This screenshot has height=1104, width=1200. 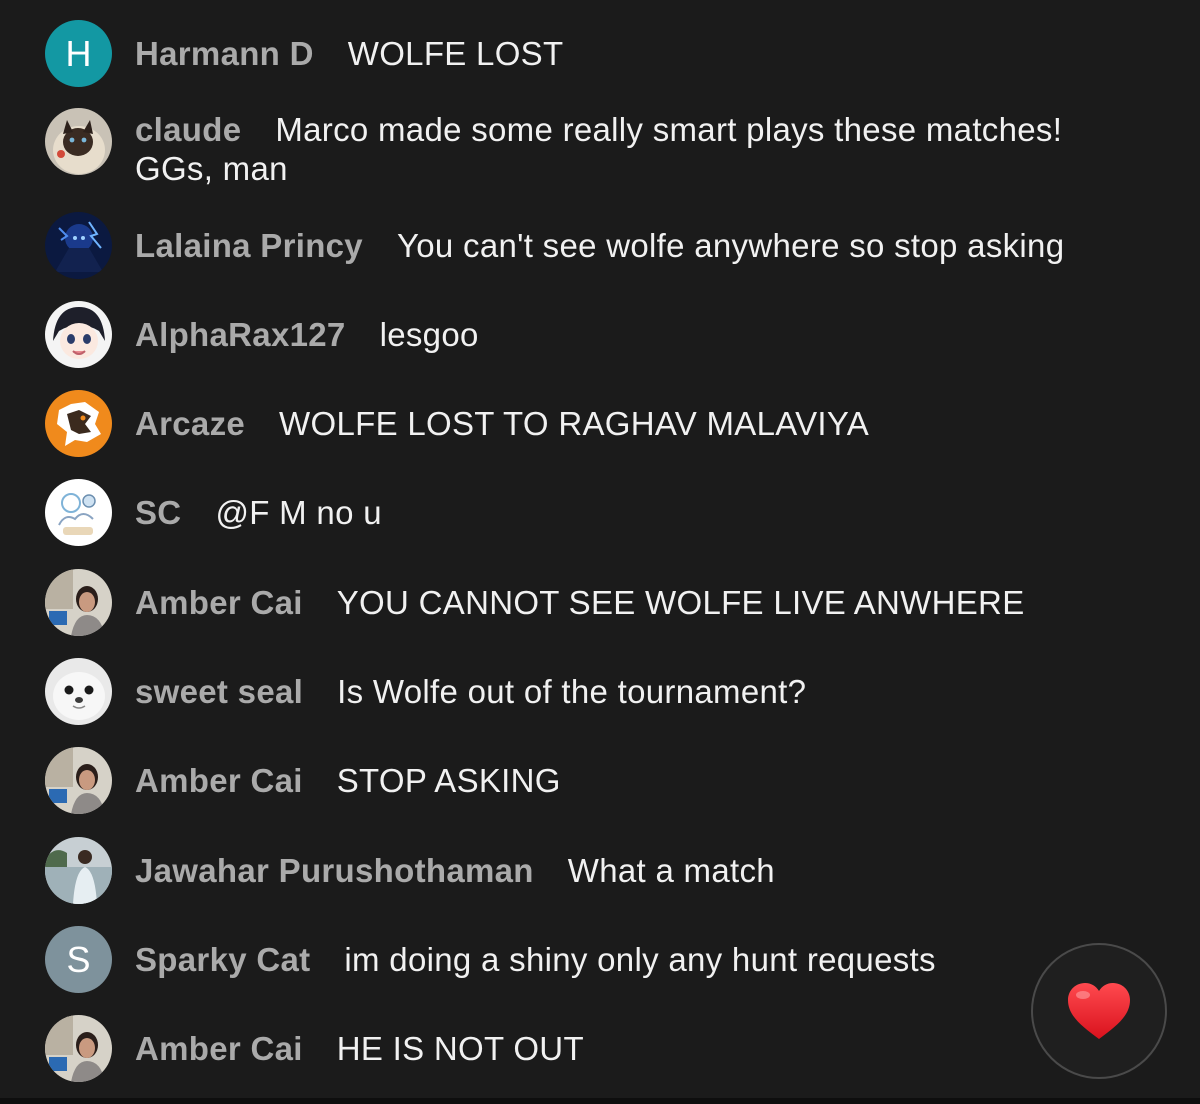 I want to click on author-name: claude, so click(x=188, y=129).